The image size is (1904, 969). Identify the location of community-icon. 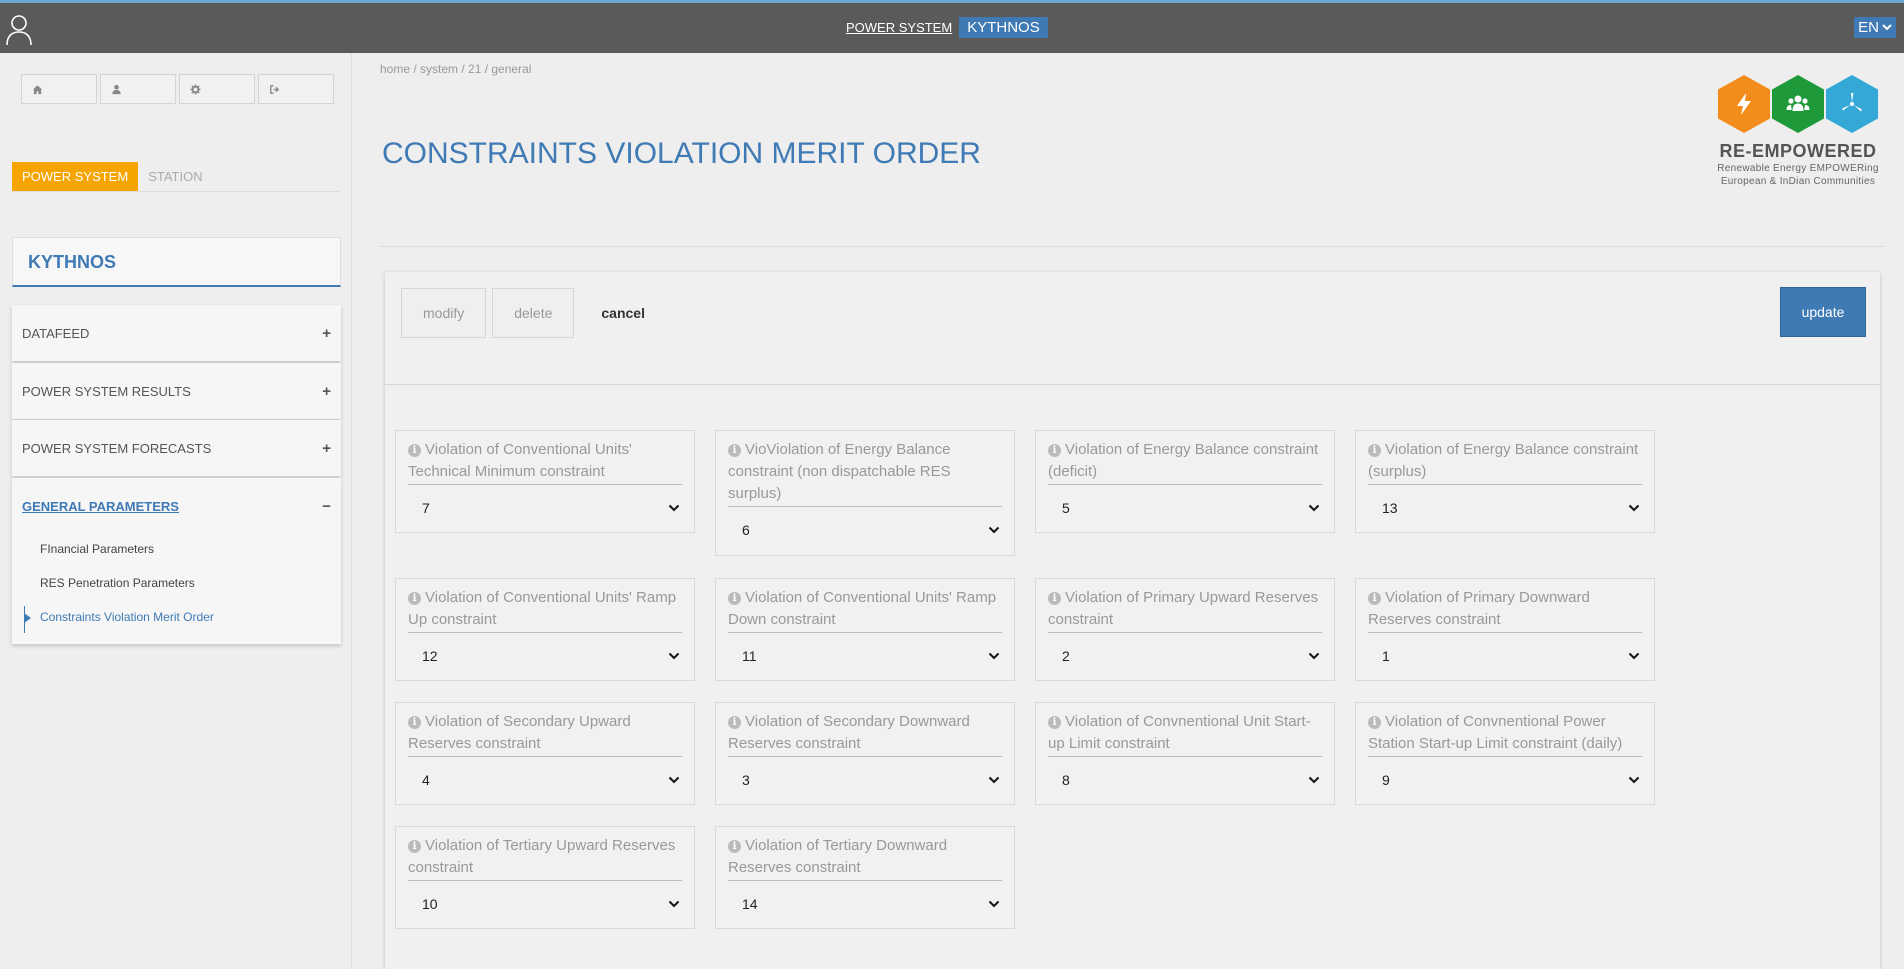
(1798, 104).